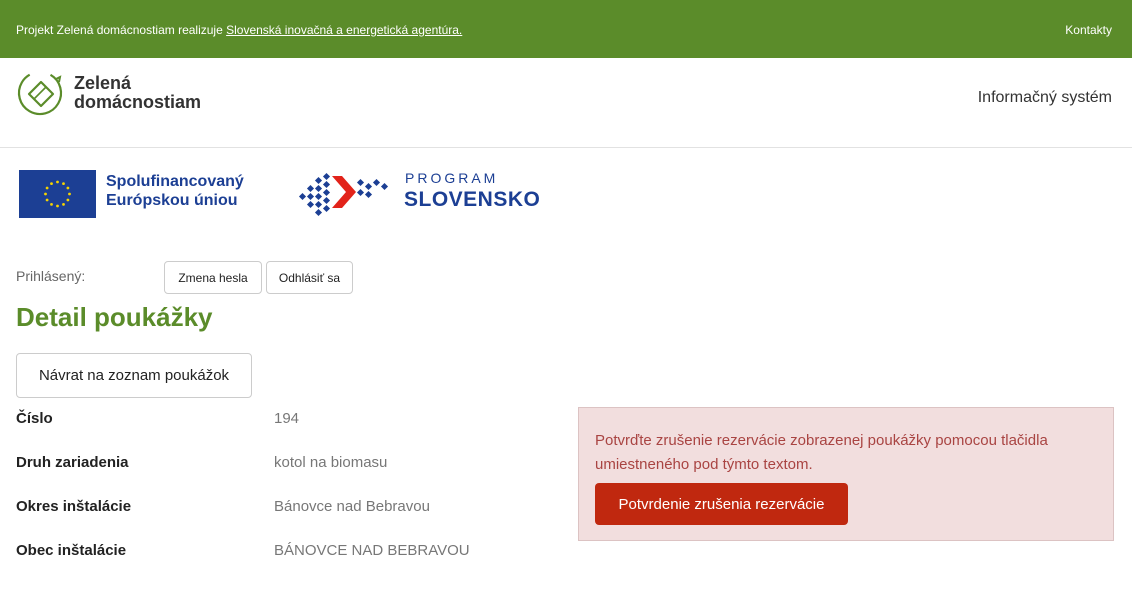 Image resolution: width=1132 pixels, height=591 pixels. What do you see at coordinates (138, 102) in the screenshot?
I see `logo-line2: domácnostiam` at bounding box center [138, 102].